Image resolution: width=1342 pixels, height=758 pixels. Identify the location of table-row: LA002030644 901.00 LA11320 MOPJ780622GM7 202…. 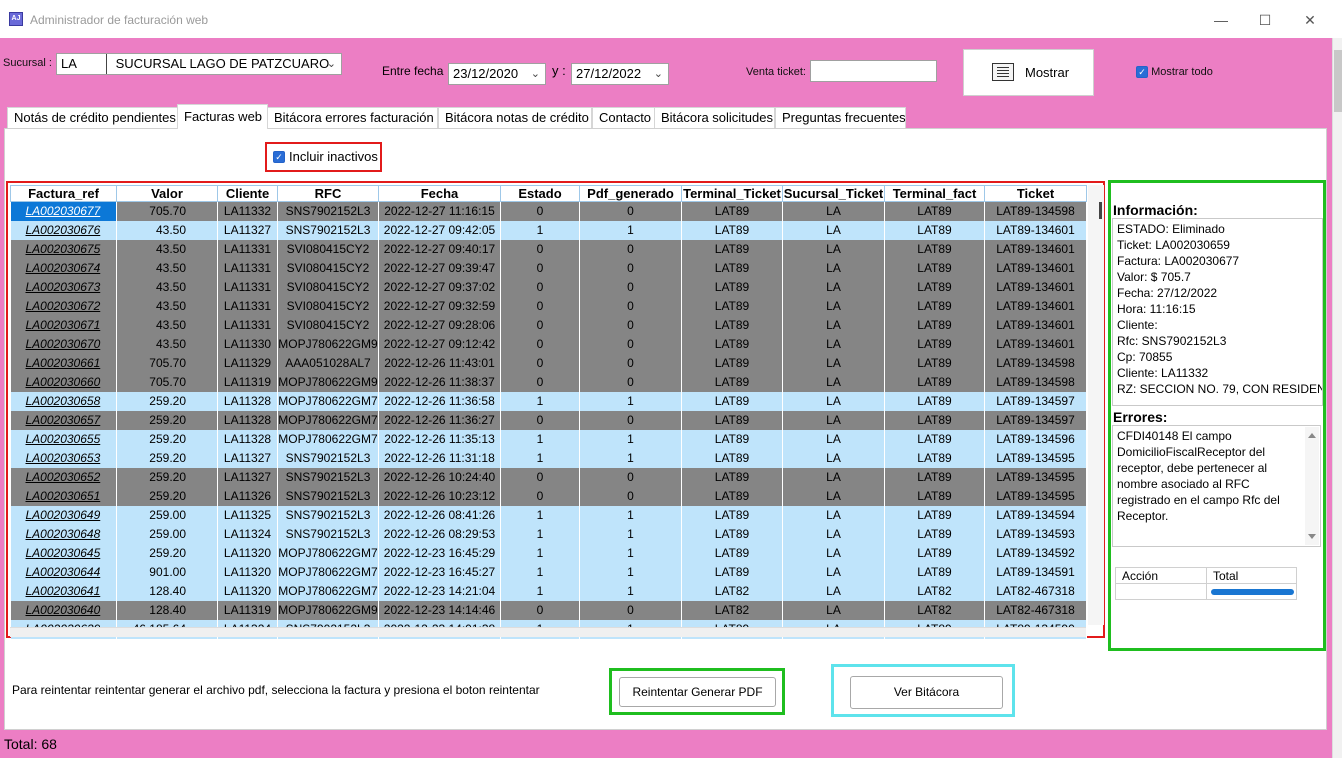
(548, 572).